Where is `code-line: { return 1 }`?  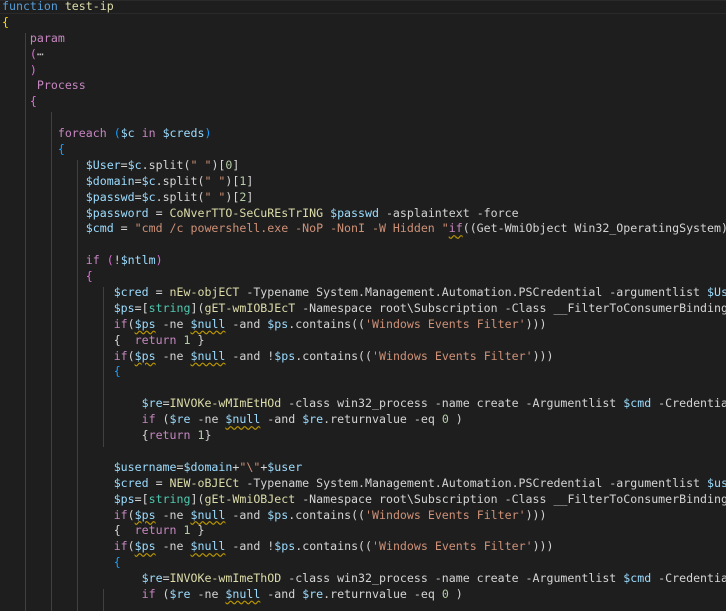
code-line: { return 1 } is located at coordinates (364, 531).